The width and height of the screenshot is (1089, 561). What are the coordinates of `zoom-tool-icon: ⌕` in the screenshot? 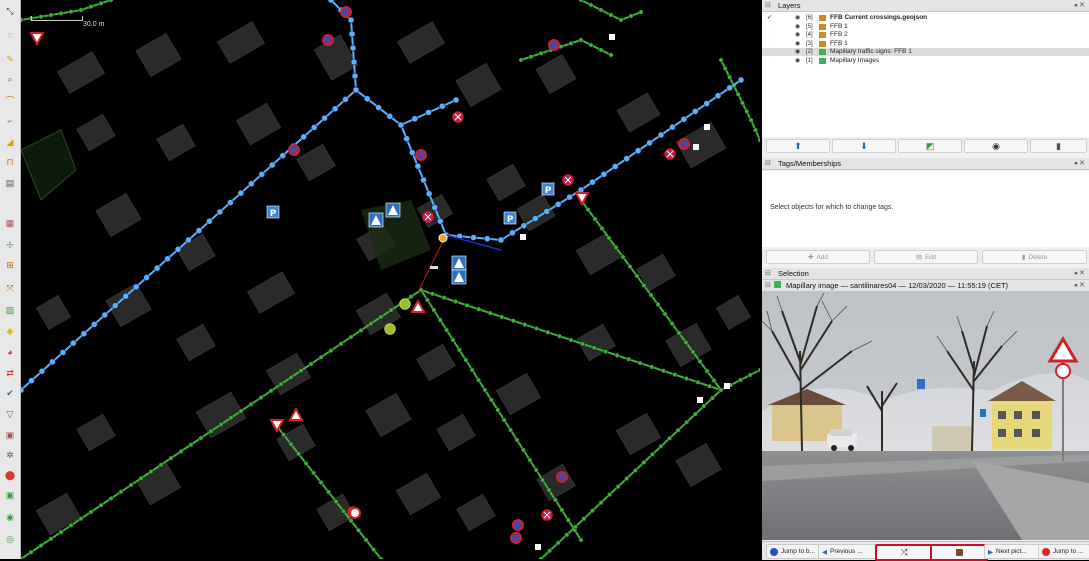 It's located at (10, 79).